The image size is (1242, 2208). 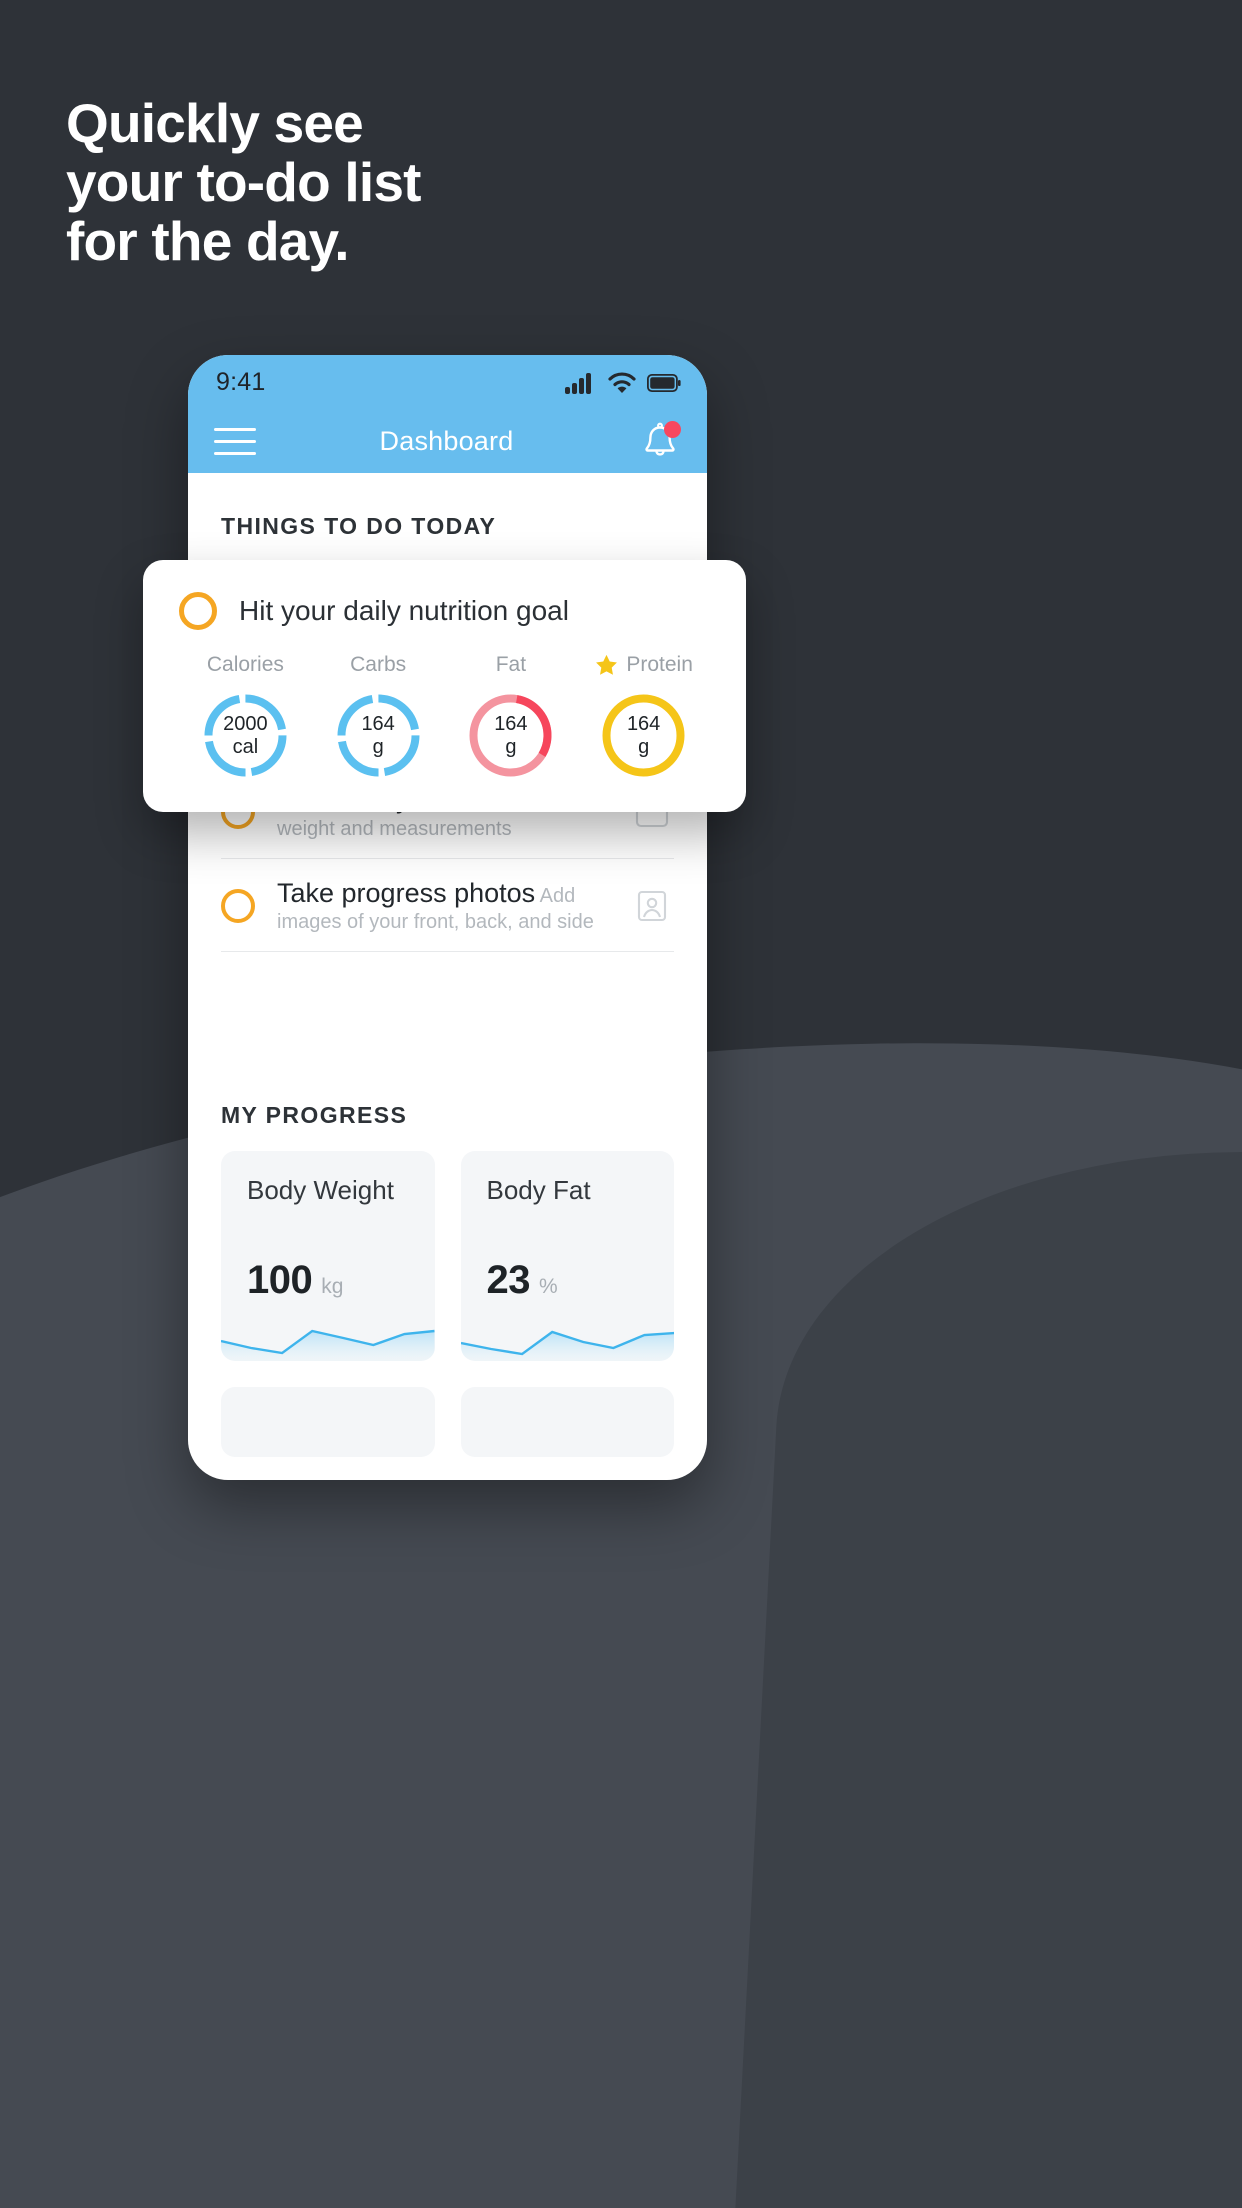 I want to click on progress-card-value: 100, so click(x=280, y=1280).